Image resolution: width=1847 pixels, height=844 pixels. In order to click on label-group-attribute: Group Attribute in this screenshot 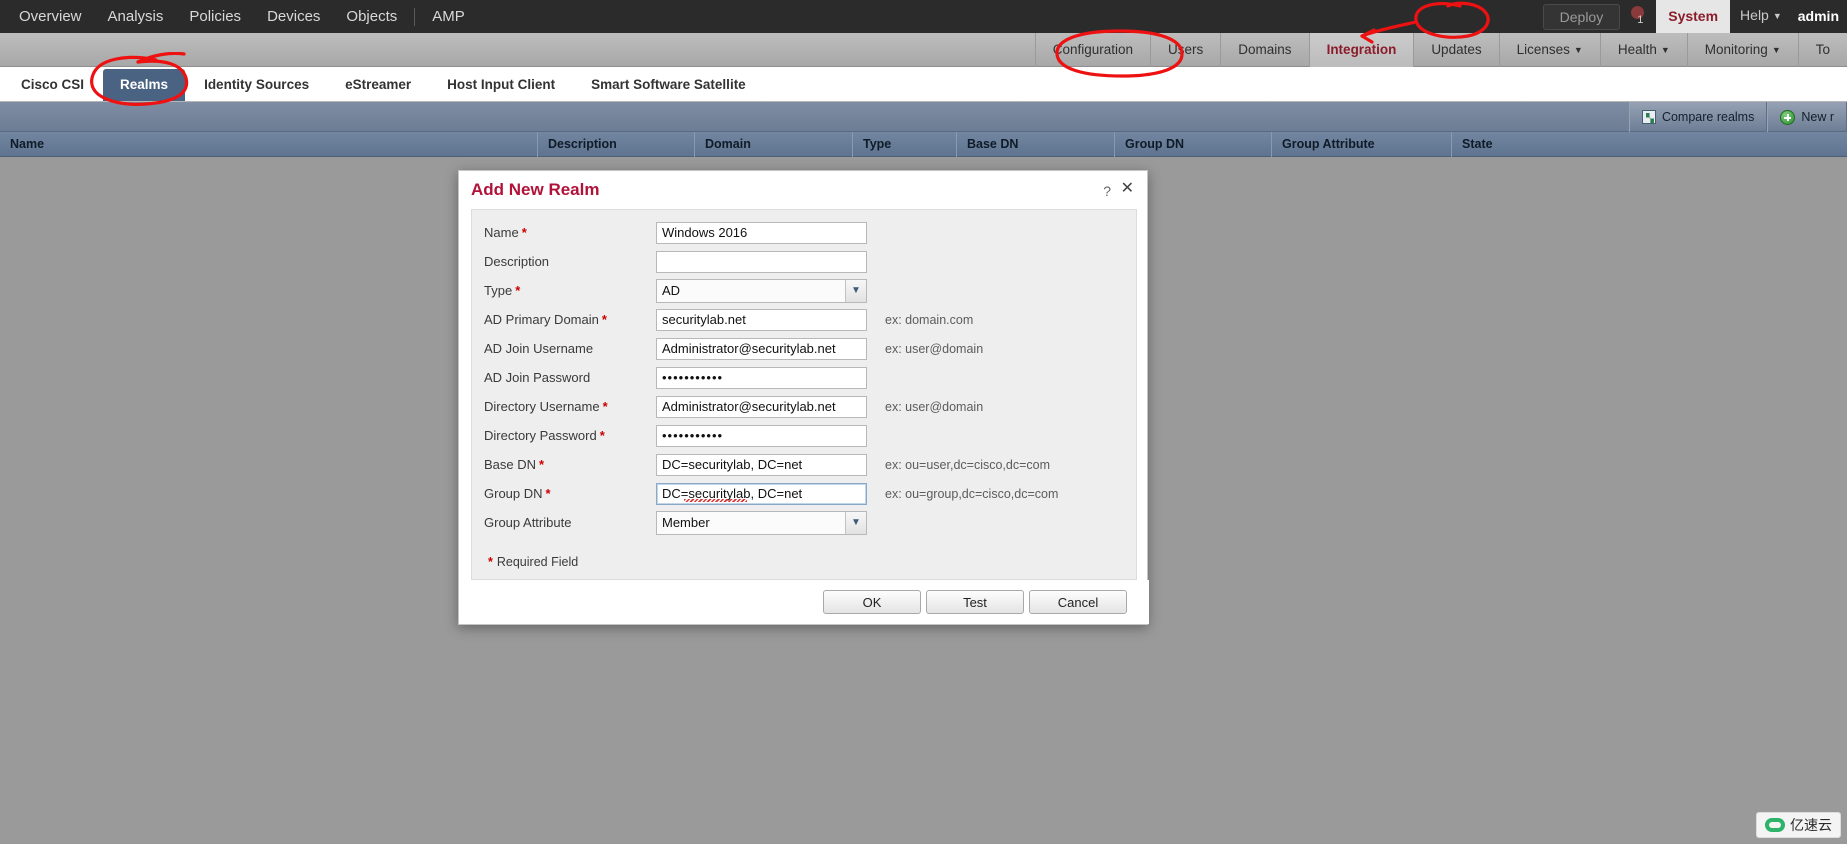, I will do `click(528, 522)`.